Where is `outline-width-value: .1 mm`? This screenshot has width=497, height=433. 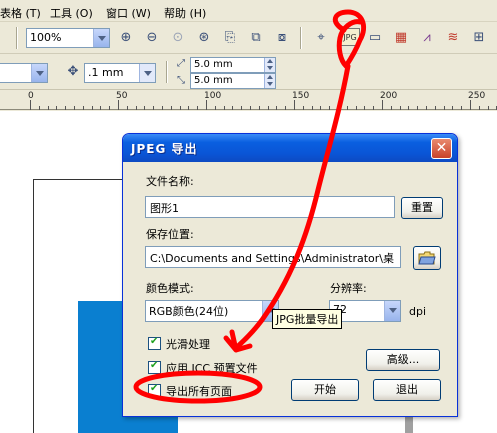 outline-width-value: .1 mm is located at coordinates (106, 72).